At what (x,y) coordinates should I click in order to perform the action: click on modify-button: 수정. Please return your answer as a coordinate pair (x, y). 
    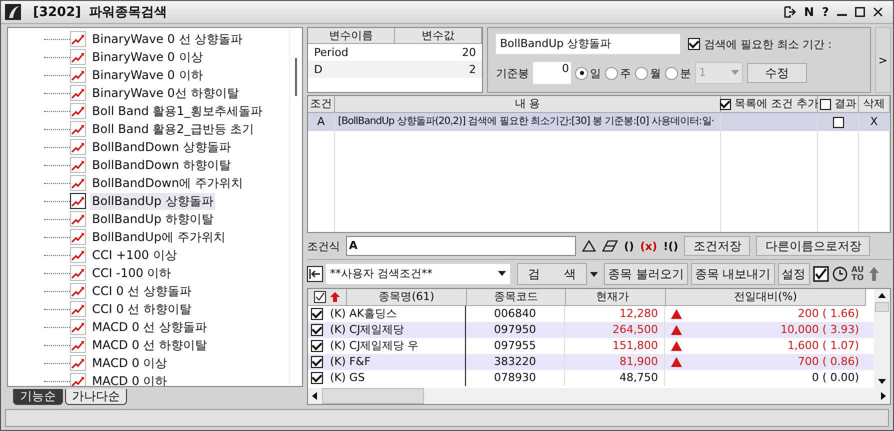
    Looking at the image, I should click on (777, 73).